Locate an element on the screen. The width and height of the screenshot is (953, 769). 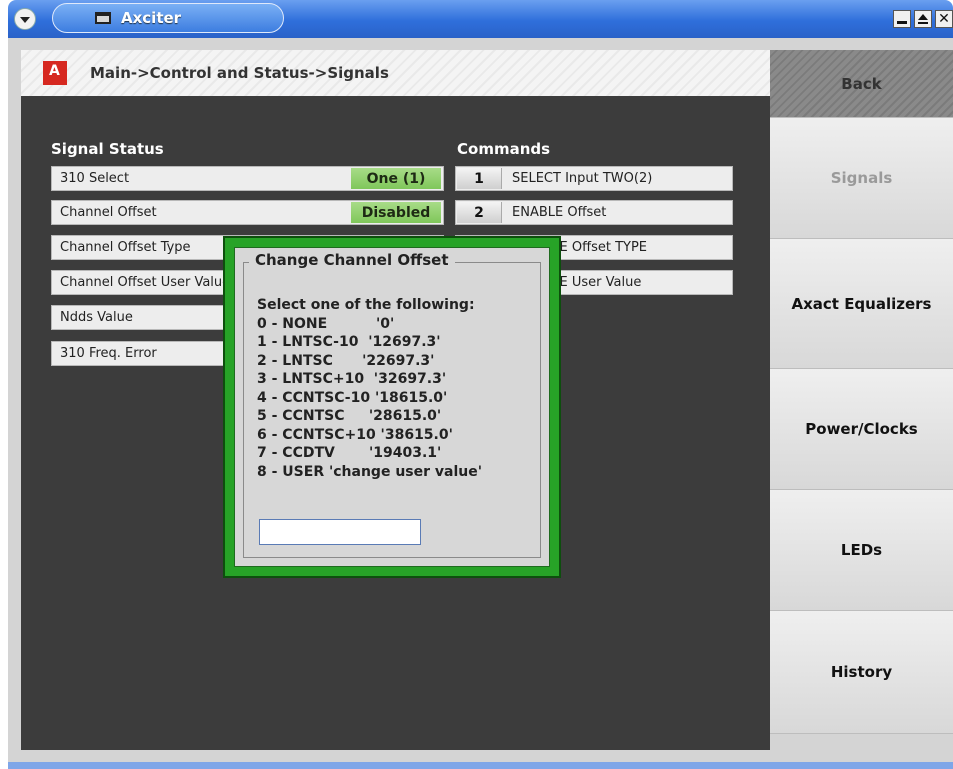
window-controls: ✕ is located at coordinates (923, 19).